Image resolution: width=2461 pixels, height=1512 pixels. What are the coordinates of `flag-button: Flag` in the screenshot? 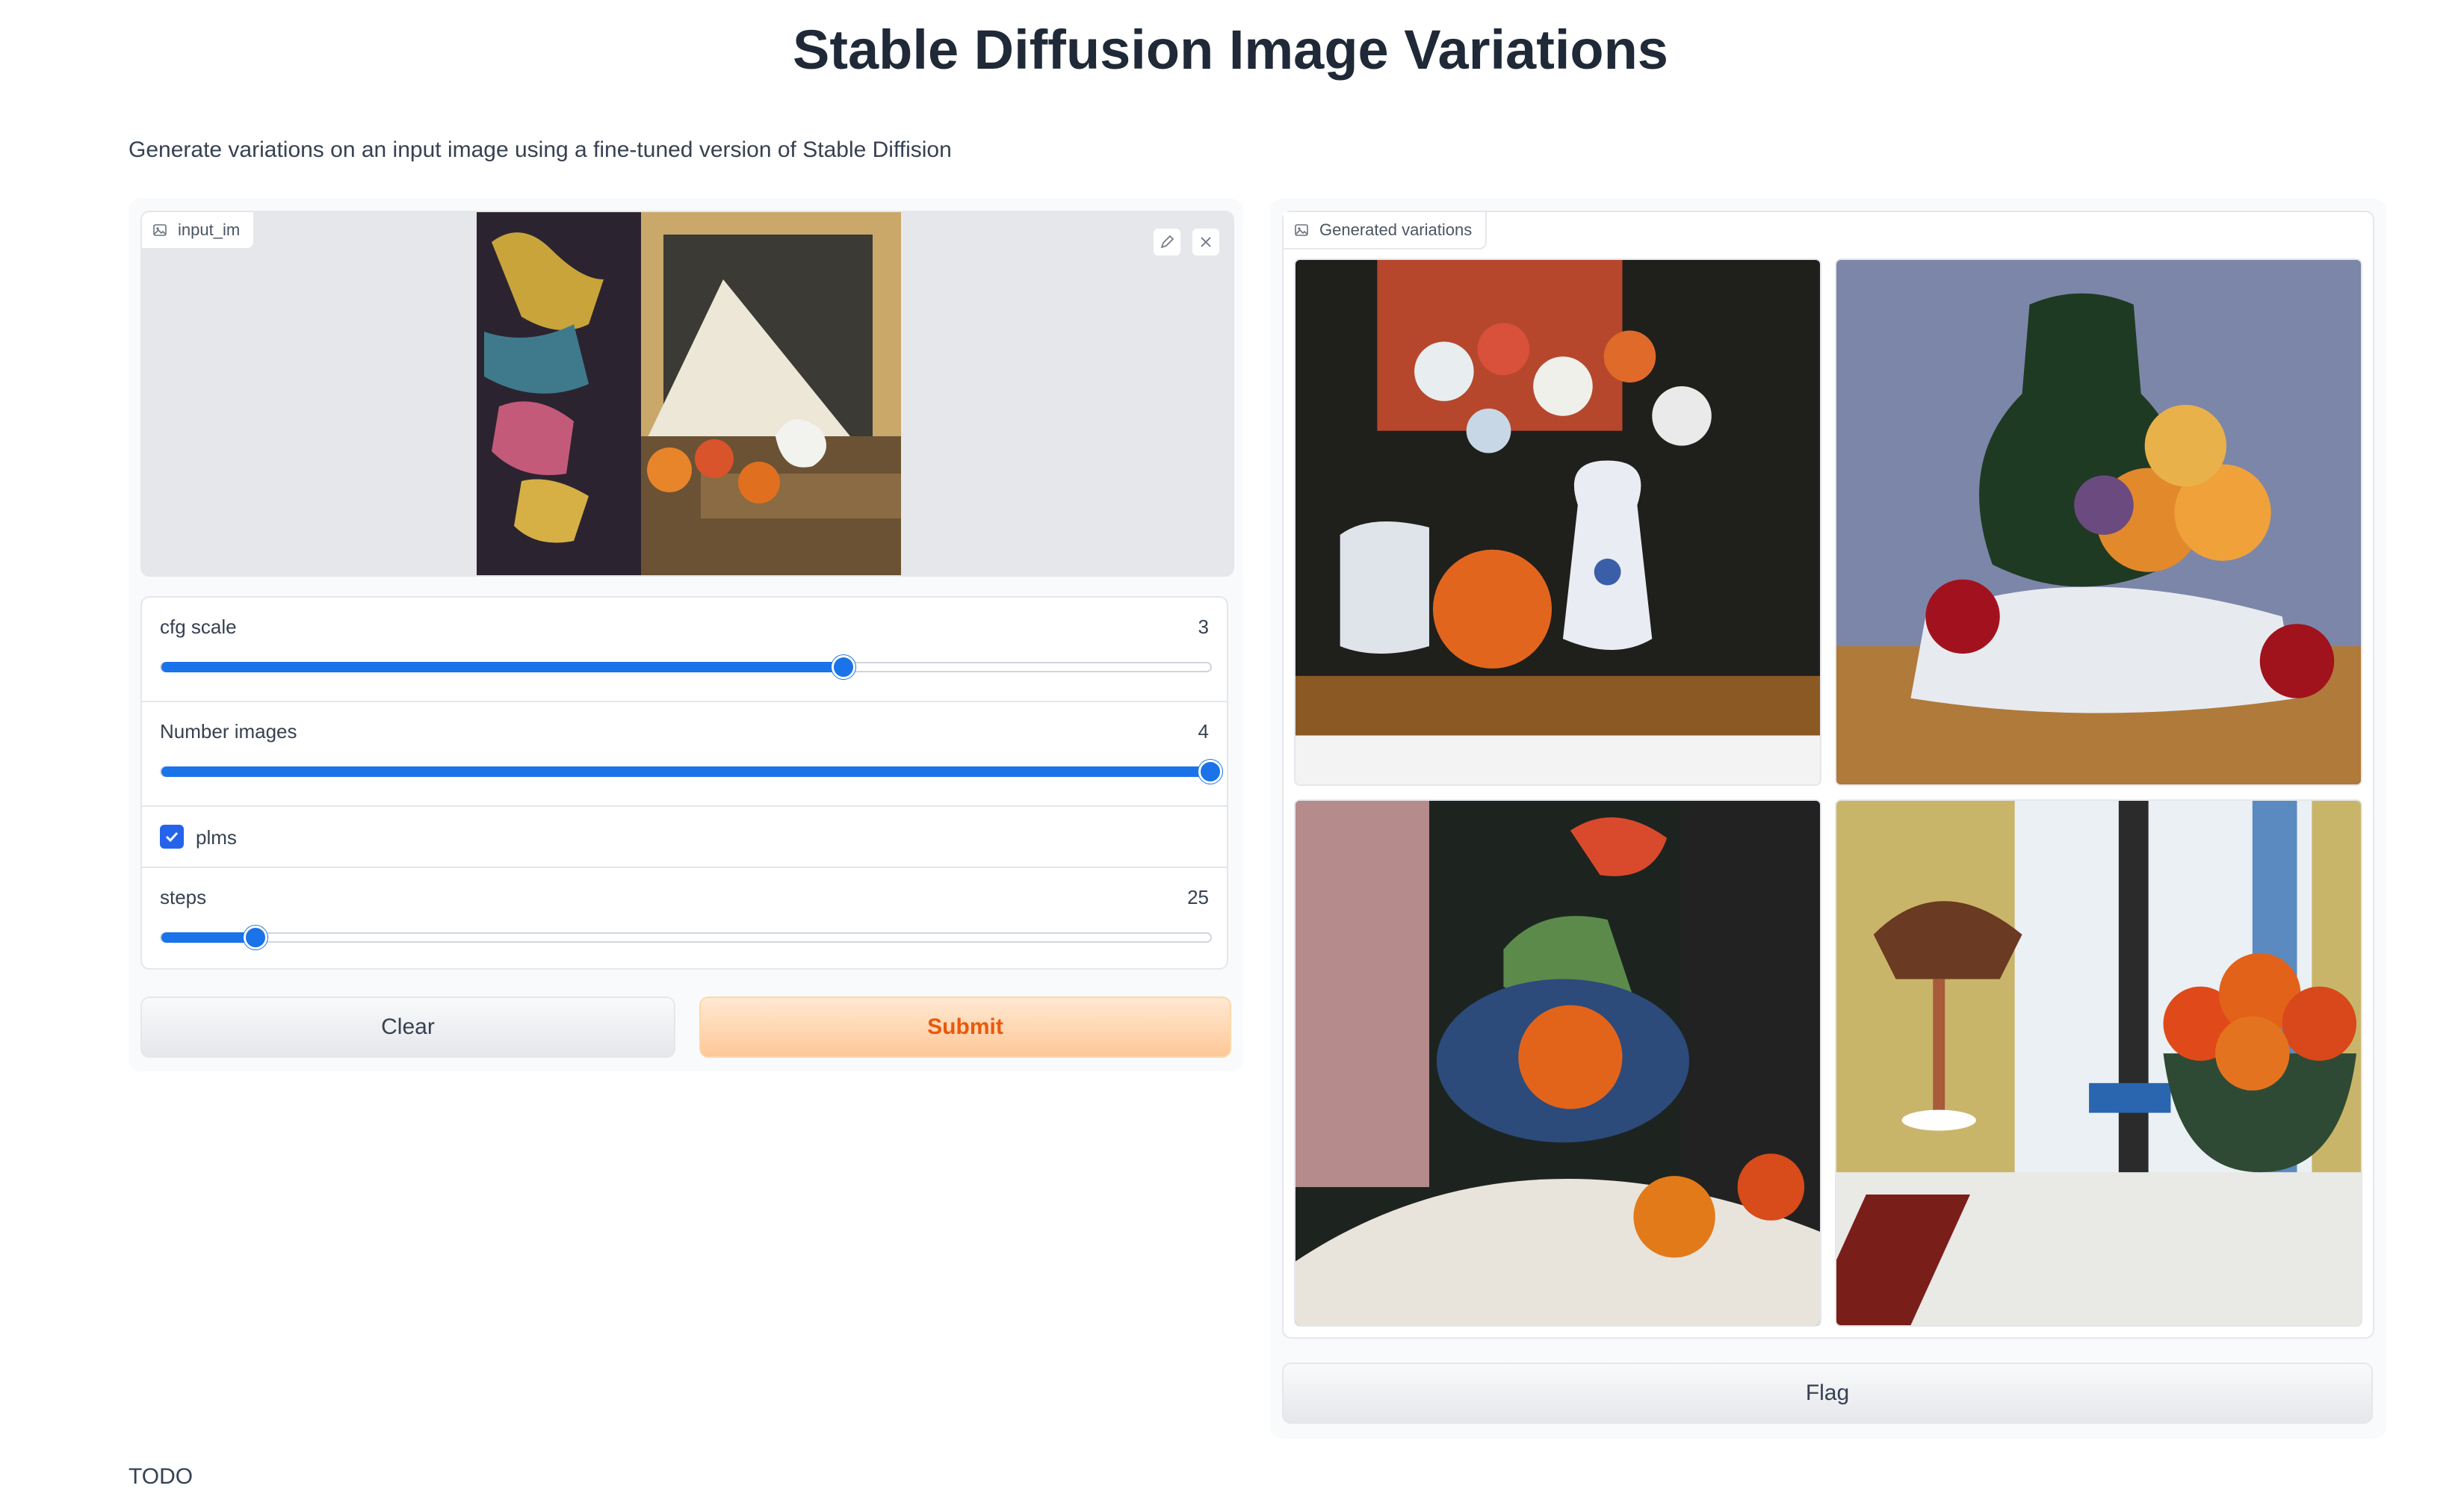 It's located at (1828, 1393).